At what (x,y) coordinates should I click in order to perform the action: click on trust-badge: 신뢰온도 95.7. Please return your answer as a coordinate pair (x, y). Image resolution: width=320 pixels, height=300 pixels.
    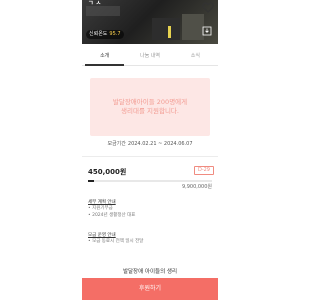
    Looking at the image, I should click on (105, 34).